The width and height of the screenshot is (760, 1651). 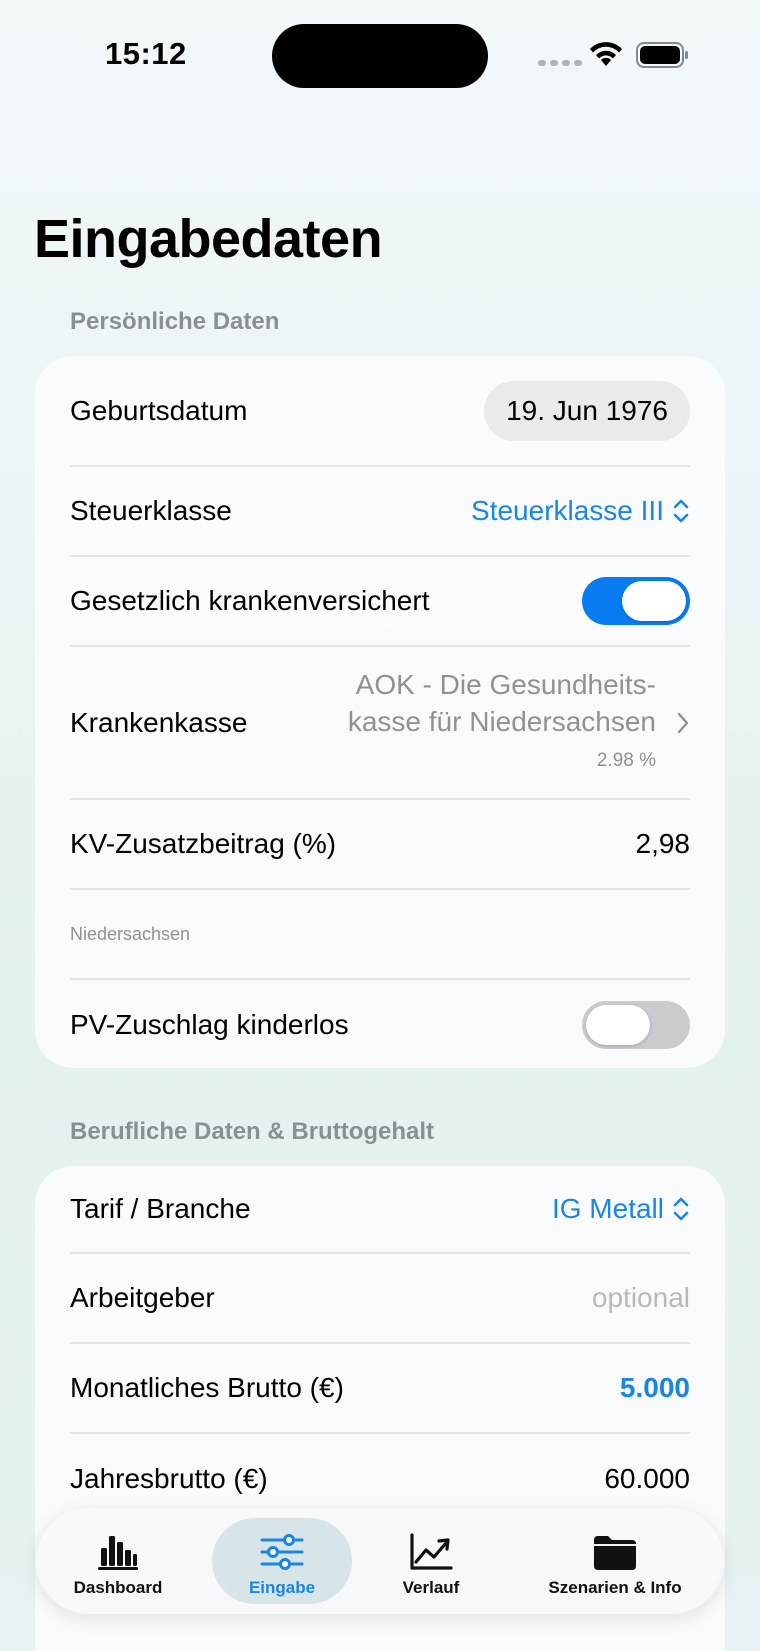 I want to click on state-note-row: Niedersachsen, so click(x=380, y=935).